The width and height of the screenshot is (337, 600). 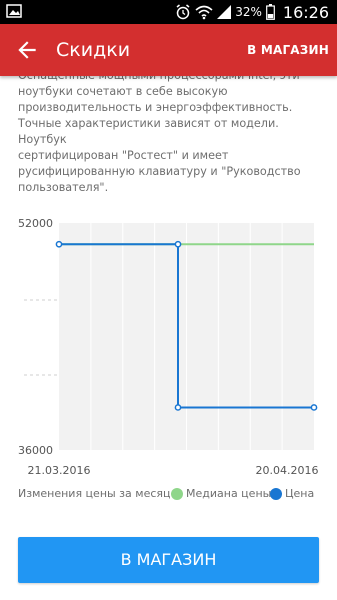 I want to click on app-bar: Скидки В МАГАЗИН, so click(x=168, y=50).